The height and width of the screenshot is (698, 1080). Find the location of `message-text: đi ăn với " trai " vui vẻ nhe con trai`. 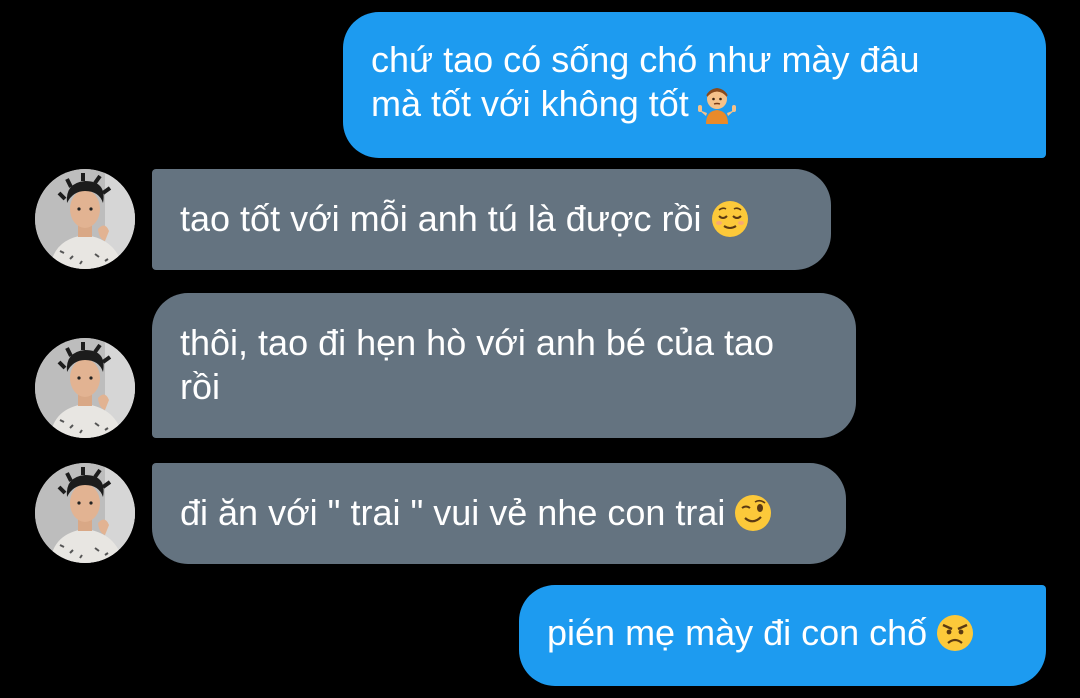

message-text: đi ăn với " trai " vui vẻ nhe con trai is located at coordinates (453, 512).